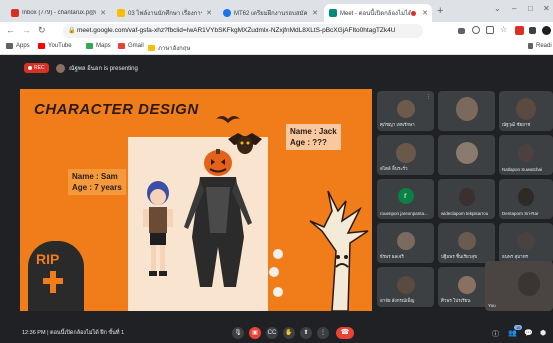  Describe the element at coordinates (313, 131) in the screenshot. I see `jack-name: Name : Jack` at that location.